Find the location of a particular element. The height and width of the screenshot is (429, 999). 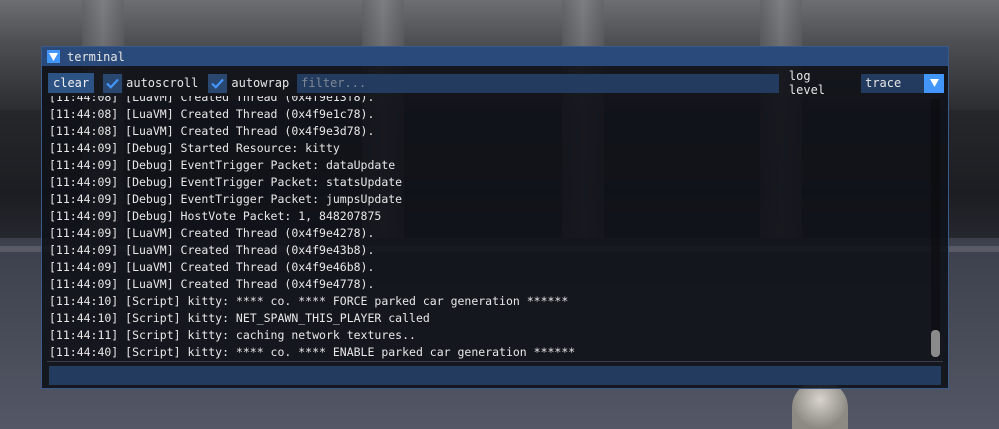

clear-button: clear is located at coordinates (71, 83).